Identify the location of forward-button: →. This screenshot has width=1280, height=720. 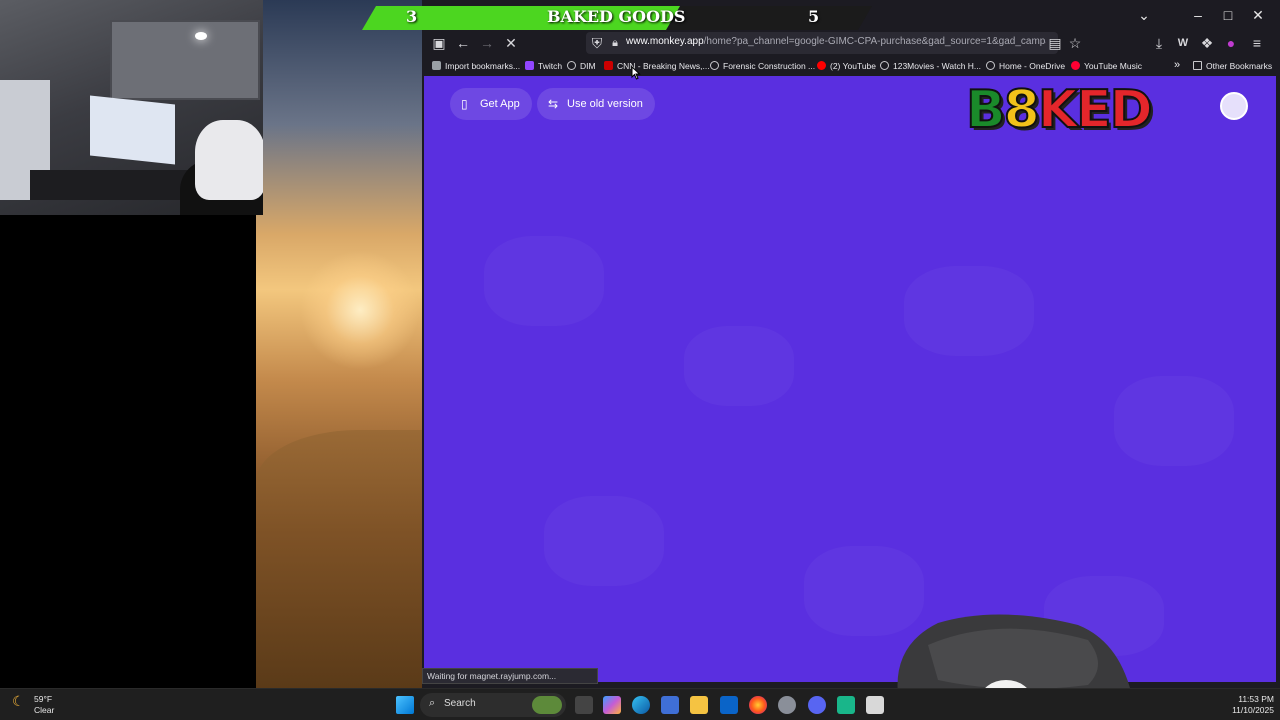
(487, 43).